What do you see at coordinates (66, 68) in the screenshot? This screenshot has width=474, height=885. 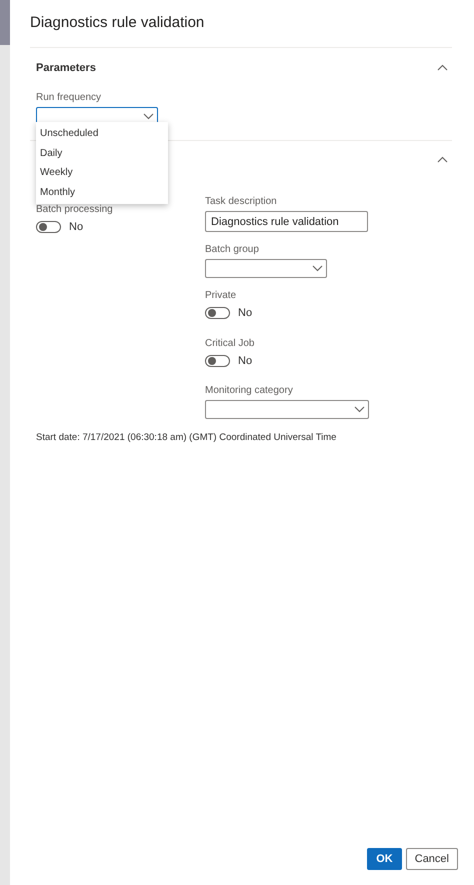 I see `section-title: Parameters` at bounding box center [66, 68].